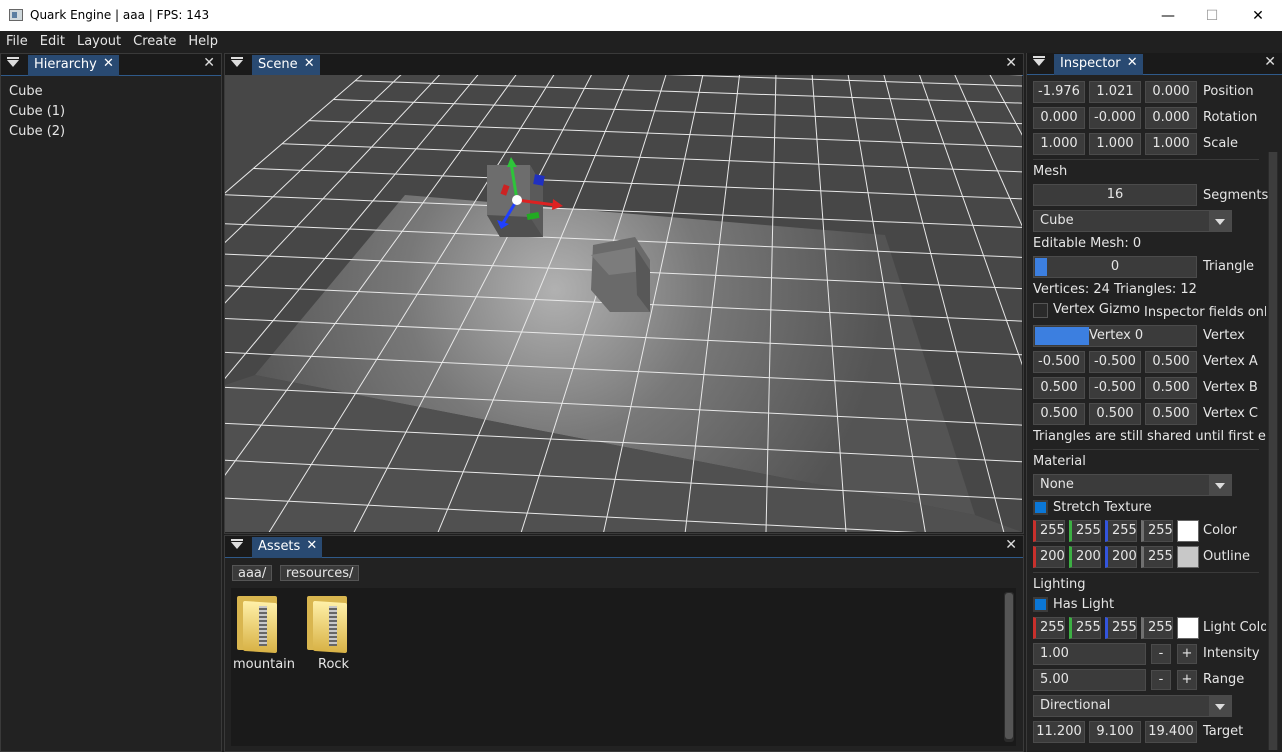  Describe the element at coordinates (37, 111) in the screenshot. I see `hierarchy-item: Cube (1)` at that location.